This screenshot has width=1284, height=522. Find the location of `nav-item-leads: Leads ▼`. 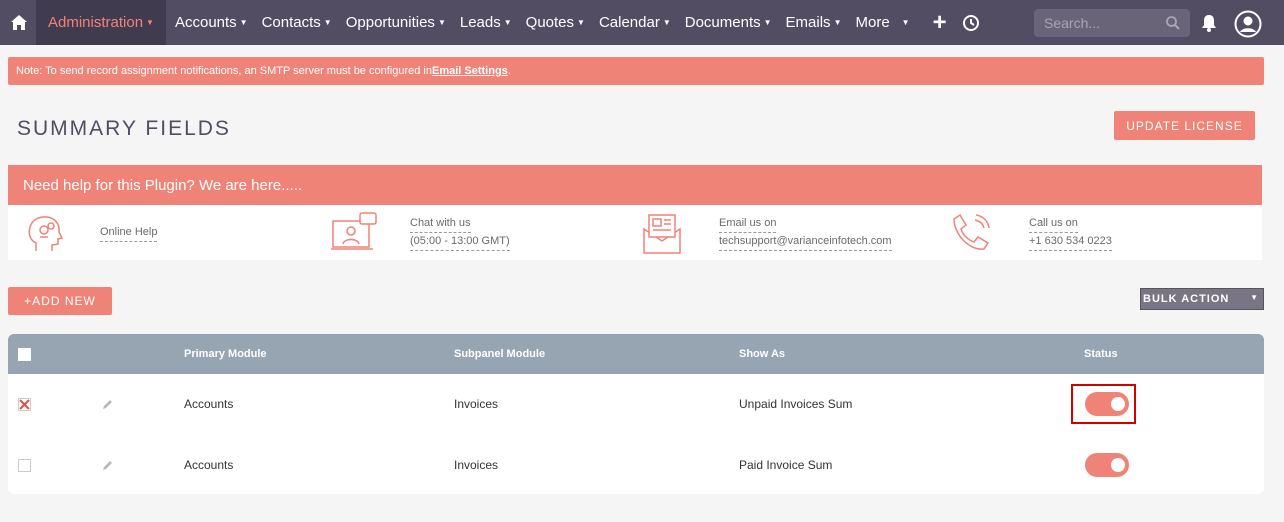

nav-item-leads: Leads ▼ is located at coordinates (486, 22).